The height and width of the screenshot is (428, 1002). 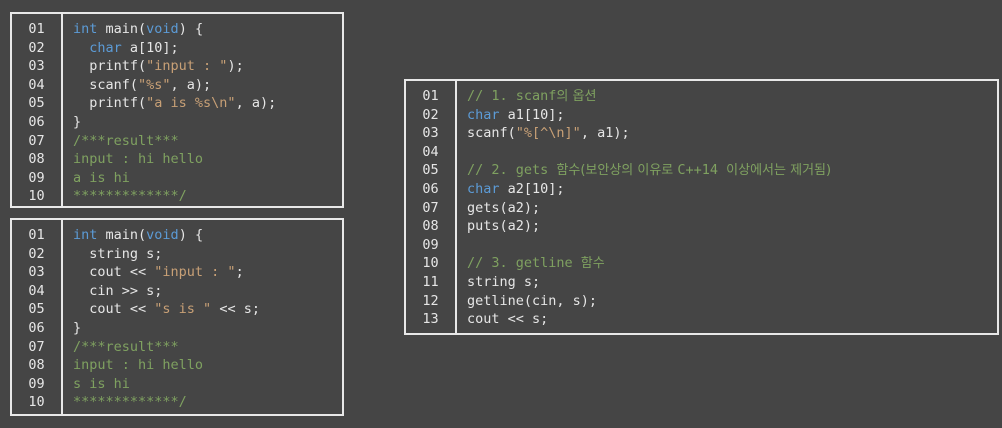 What do you see at coordinates (36, 327) in the screenshot?
I see `line-number: 06` at bounding box center [36, 327].